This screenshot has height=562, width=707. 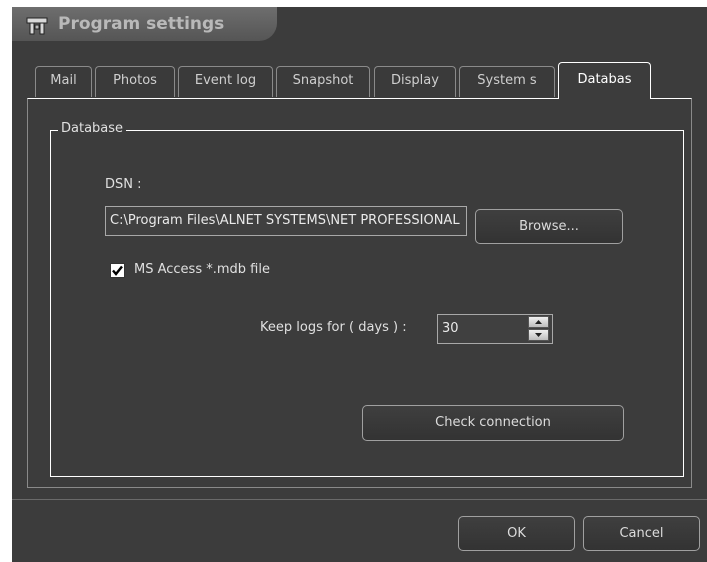 What do you see at coordinates (63, 81) in the screenshot?
I see `tab-mail: Mail` at bounding box center [63, 81].